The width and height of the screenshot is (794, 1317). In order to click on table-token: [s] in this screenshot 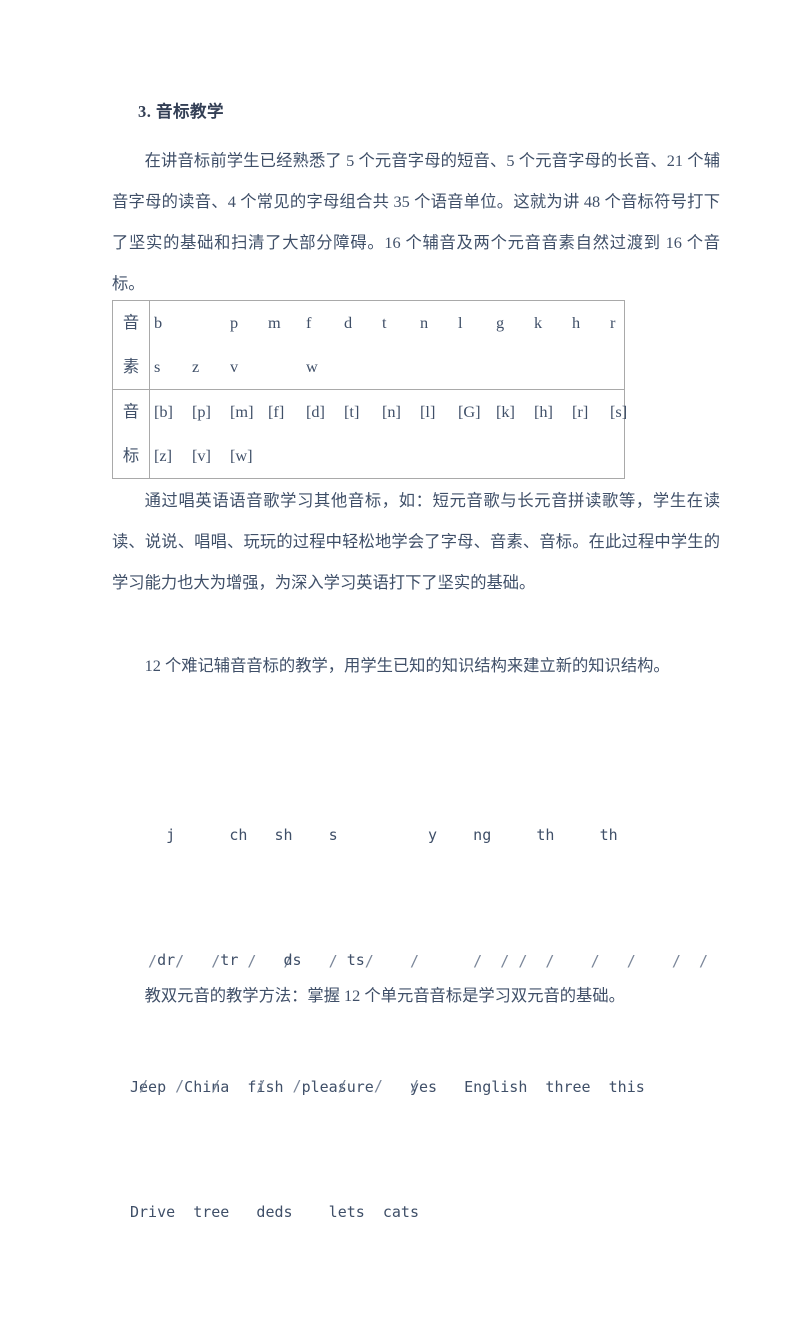, I will do `click(619, 411)`.